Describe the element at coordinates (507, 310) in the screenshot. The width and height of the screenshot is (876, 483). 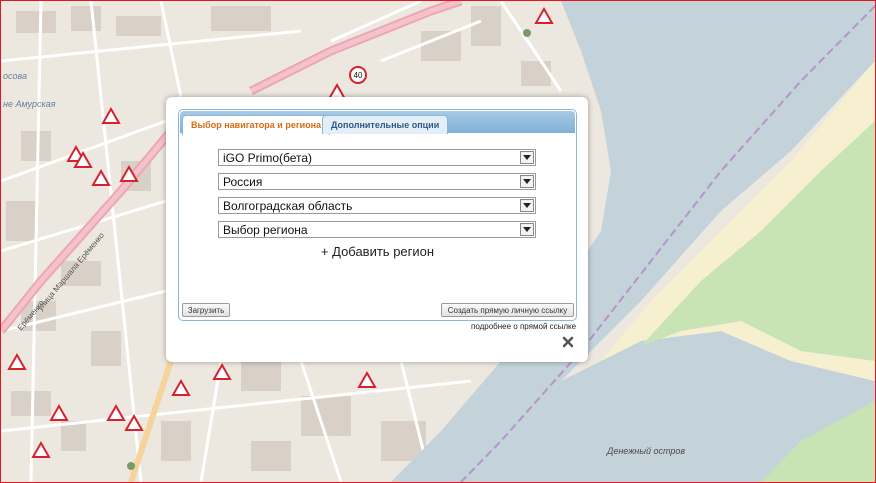
I see `create-link-button: Создать прямую личную ссылку` at that location.